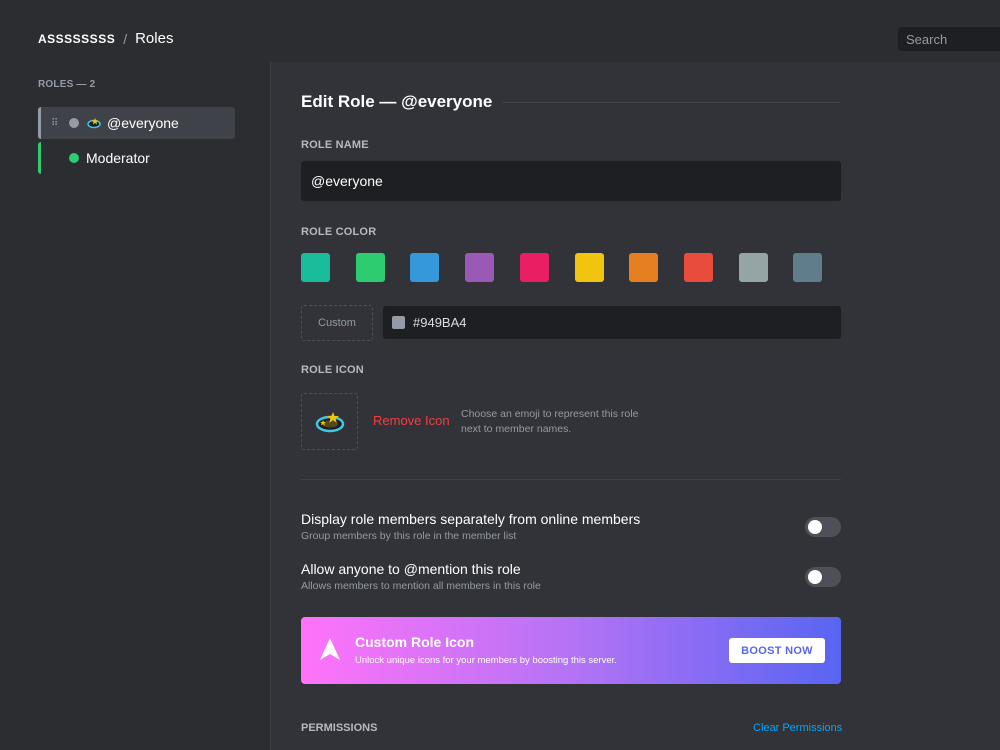 Image resolution: width=1000 pixels, height=750 pixels. What do you see at coordinates (398, 322) in the screenshot?
I see `color-preview-chip` at bounding box center [398, 322].